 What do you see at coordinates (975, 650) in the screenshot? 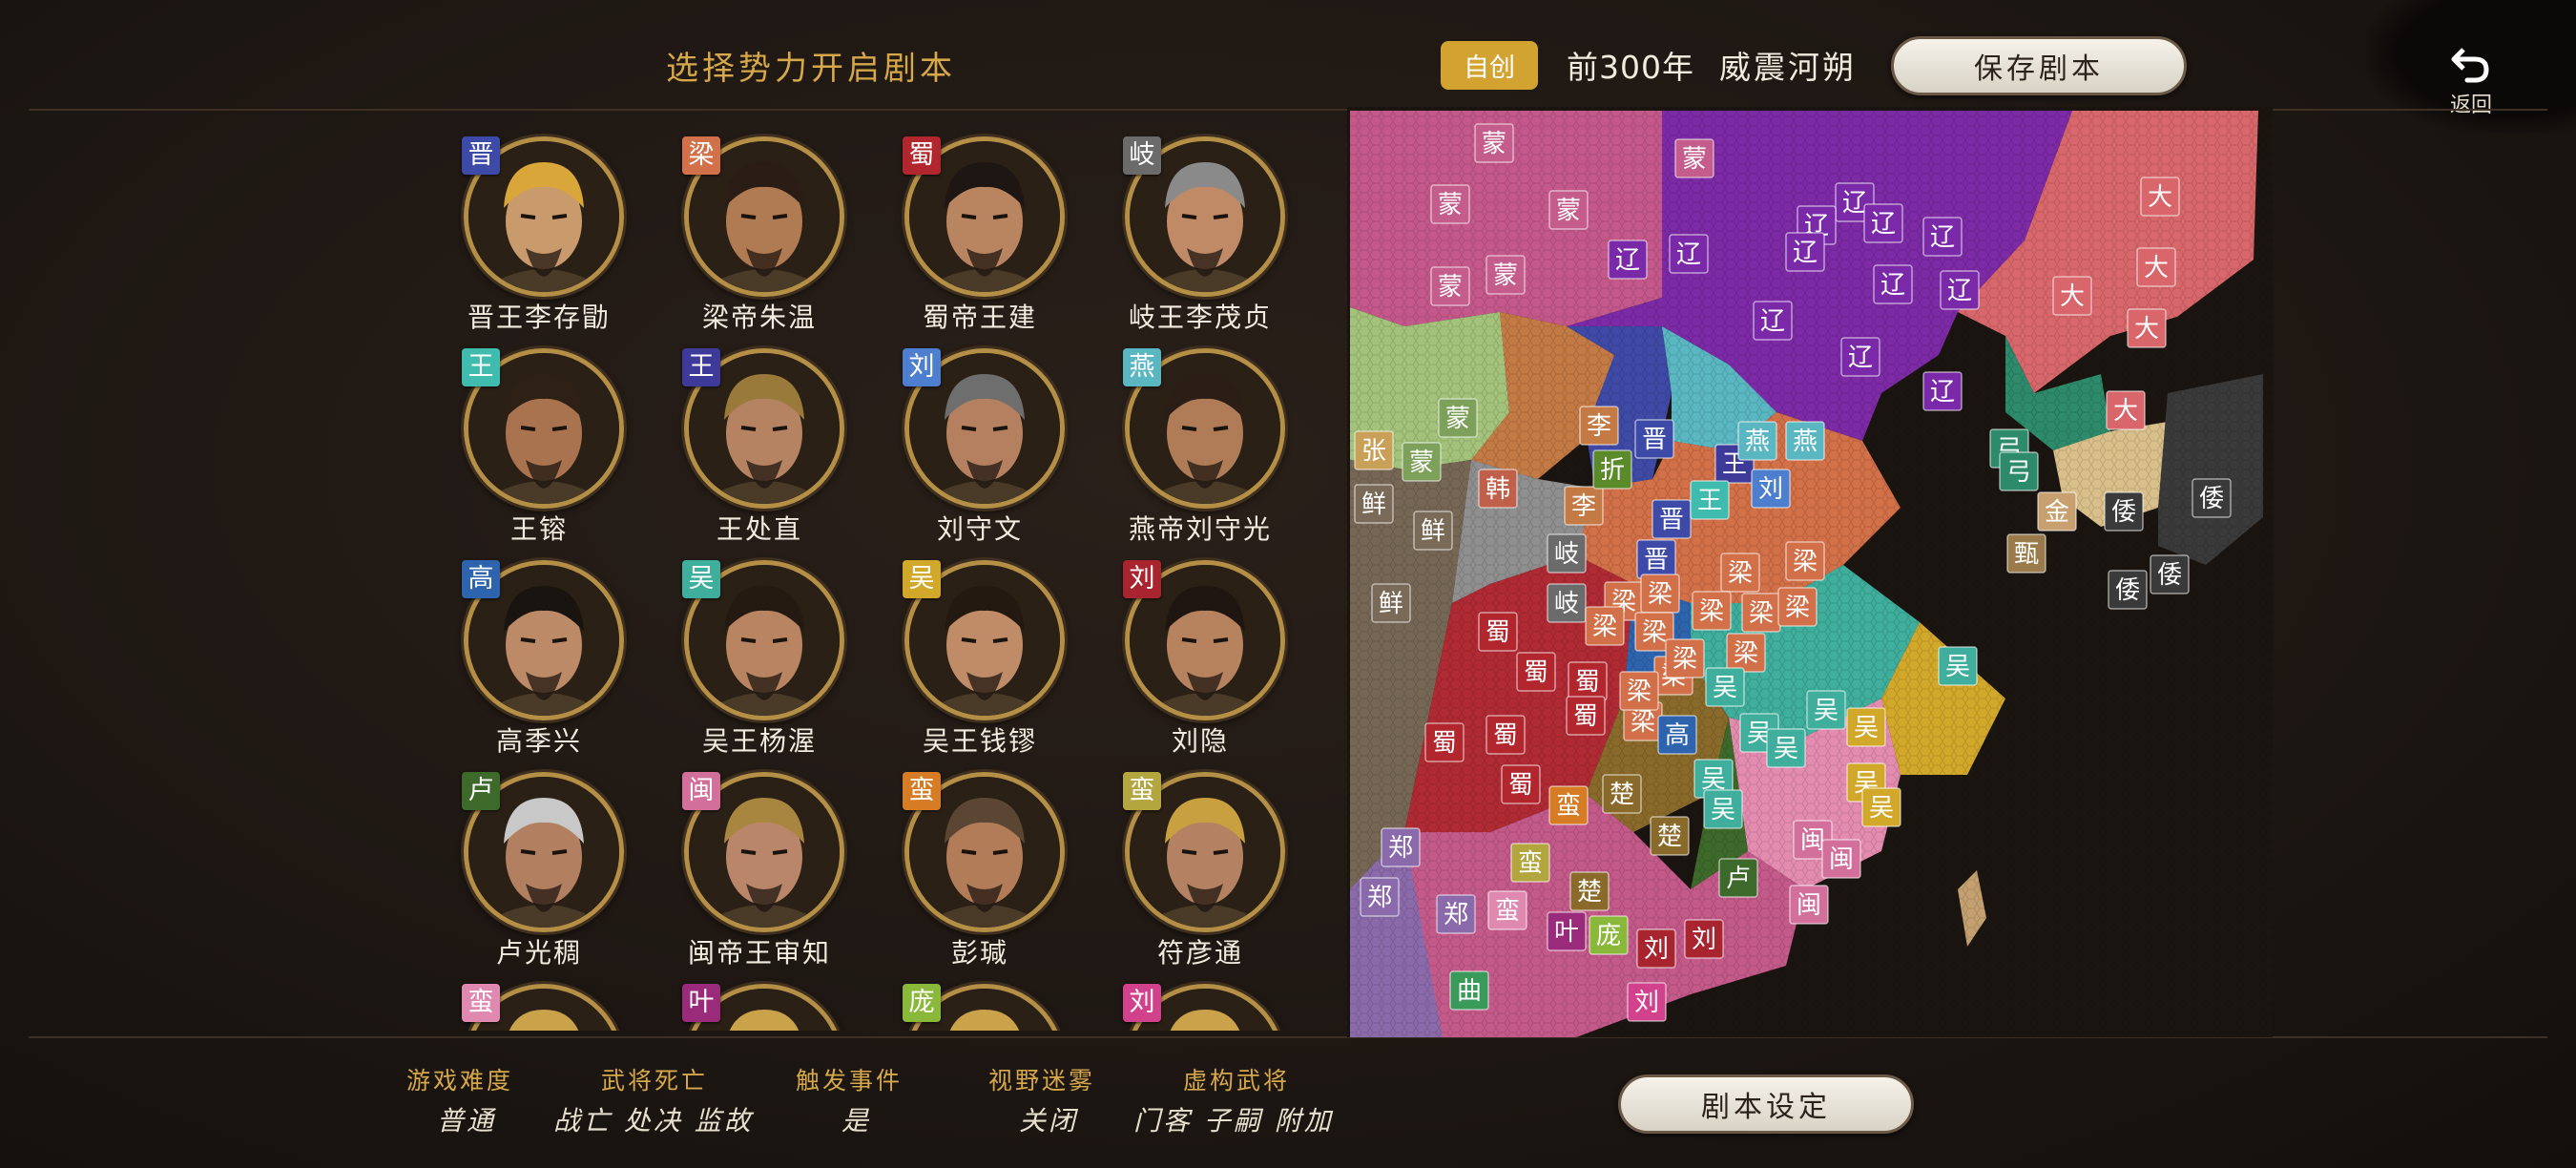
I see `faction-card: 吴吴王钱镠` at bounding box center [975, 650].